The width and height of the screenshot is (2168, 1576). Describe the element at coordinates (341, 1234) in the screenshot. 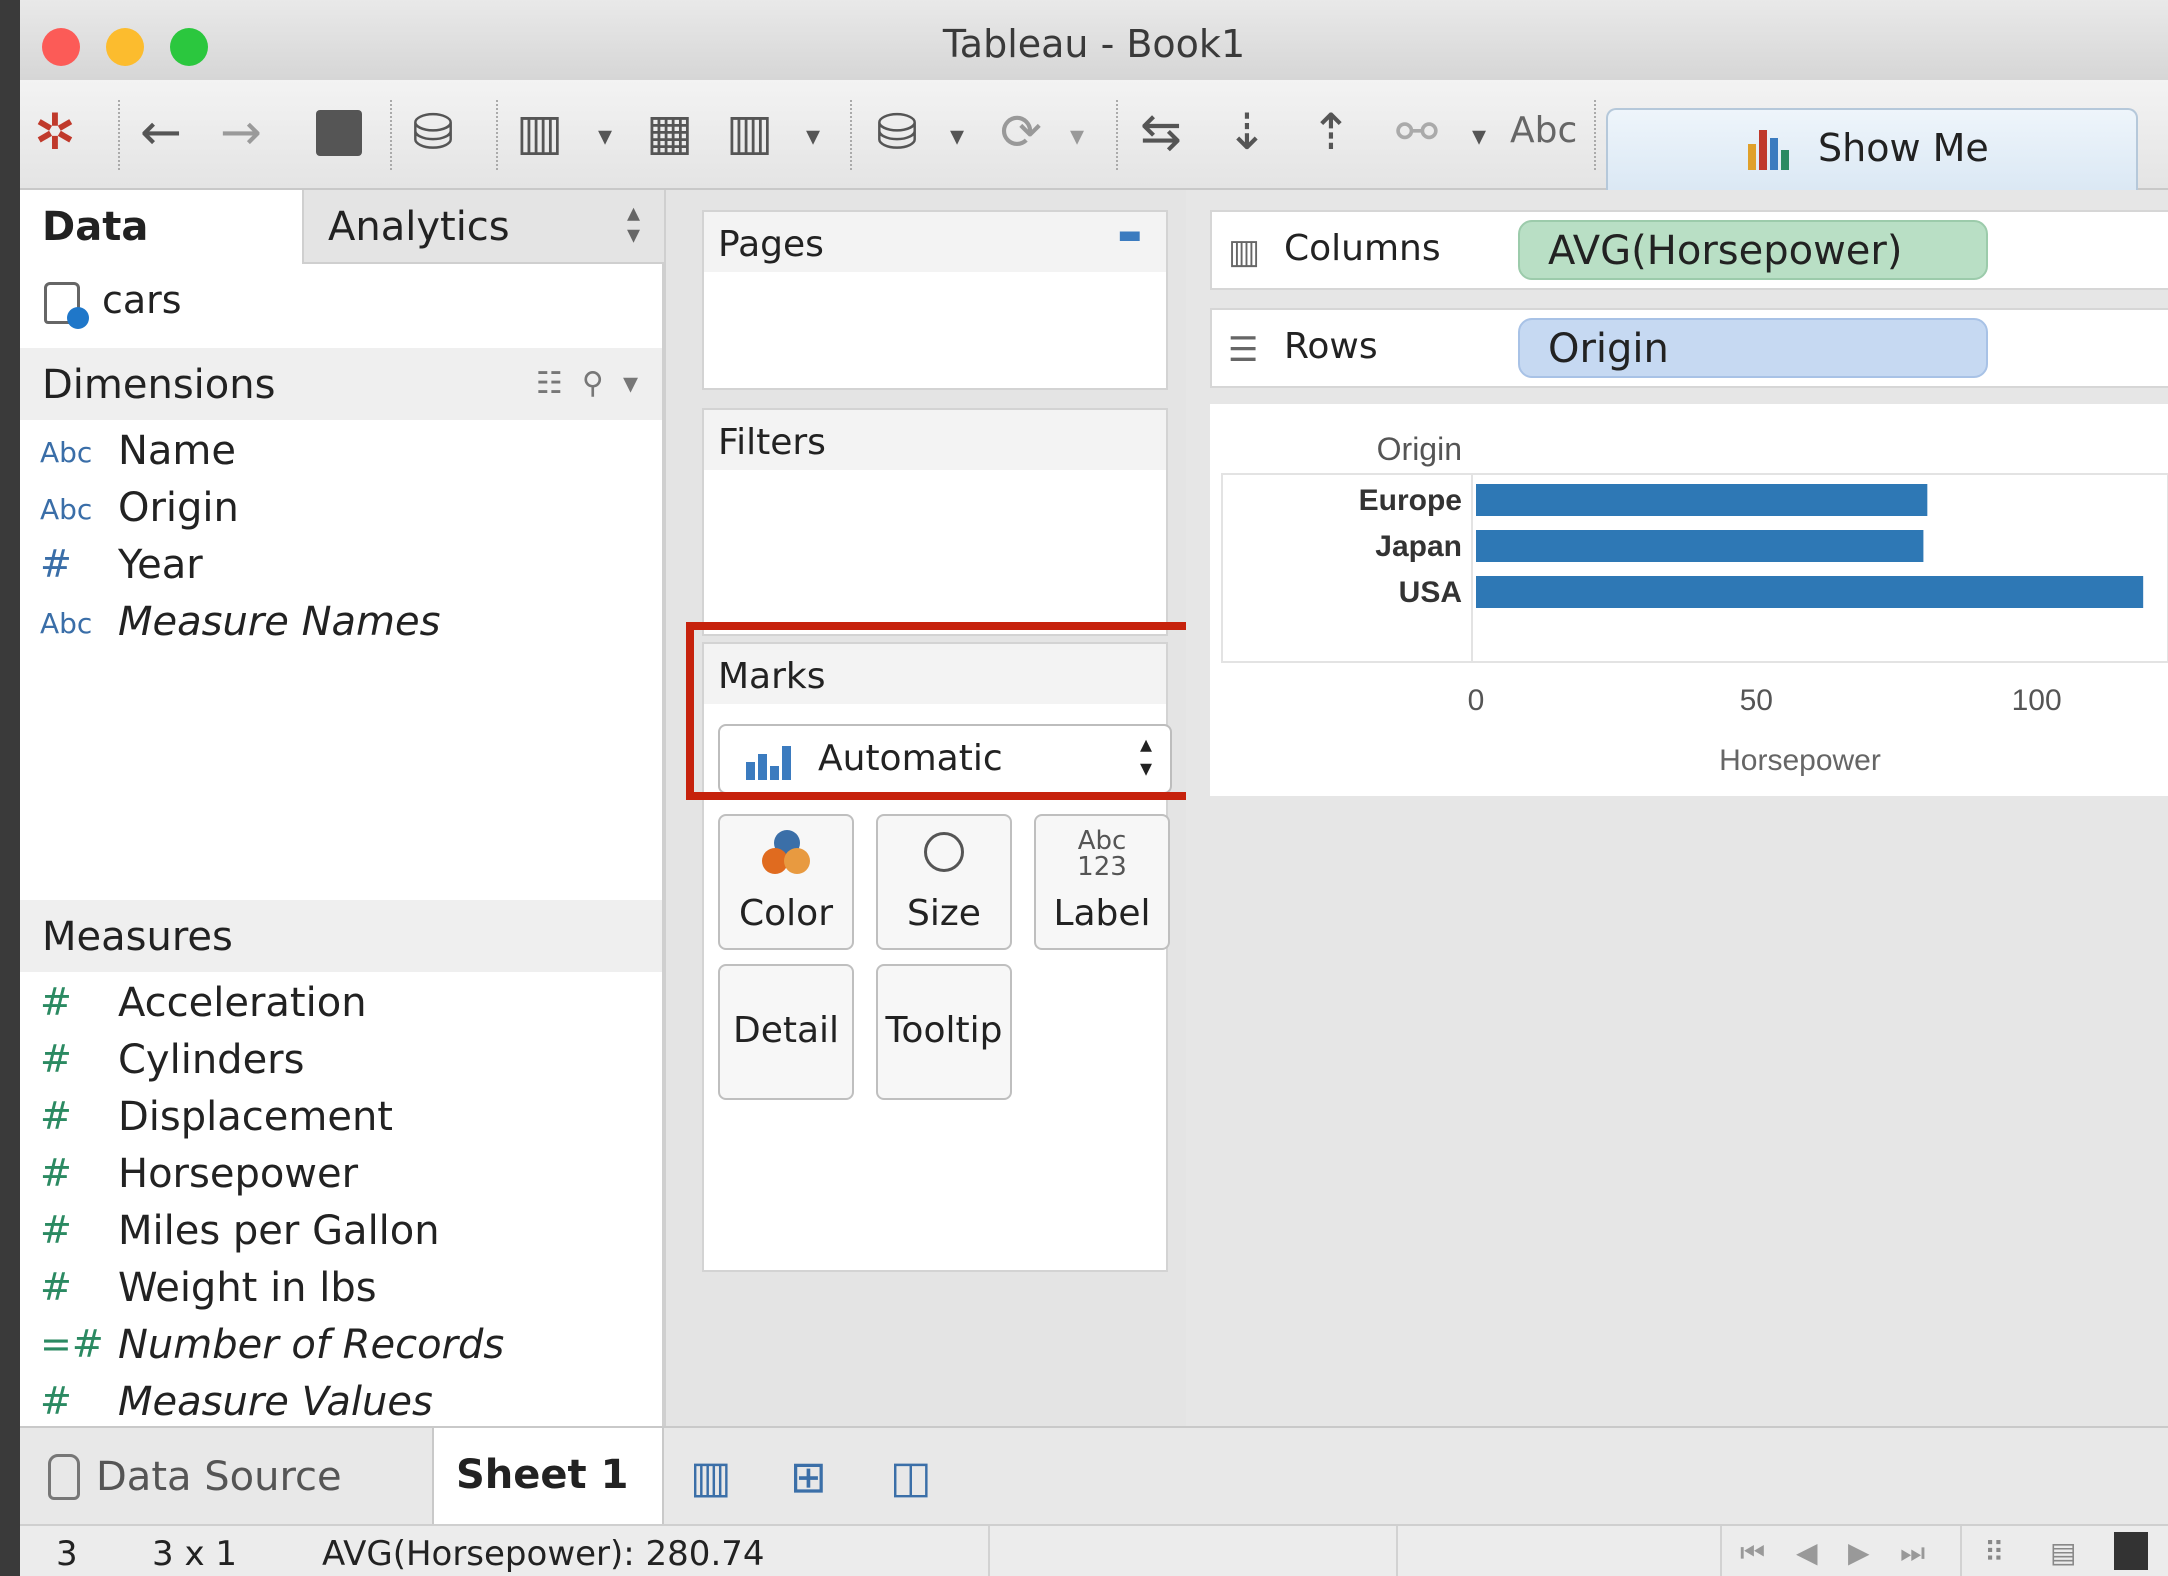

I see `measure-field-miles-per-gallon: # Miles per Gallon` at that location.